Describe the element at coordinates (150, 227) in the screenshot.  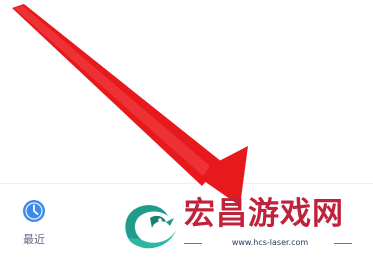
I see `dragon-logo-icon` at that location.